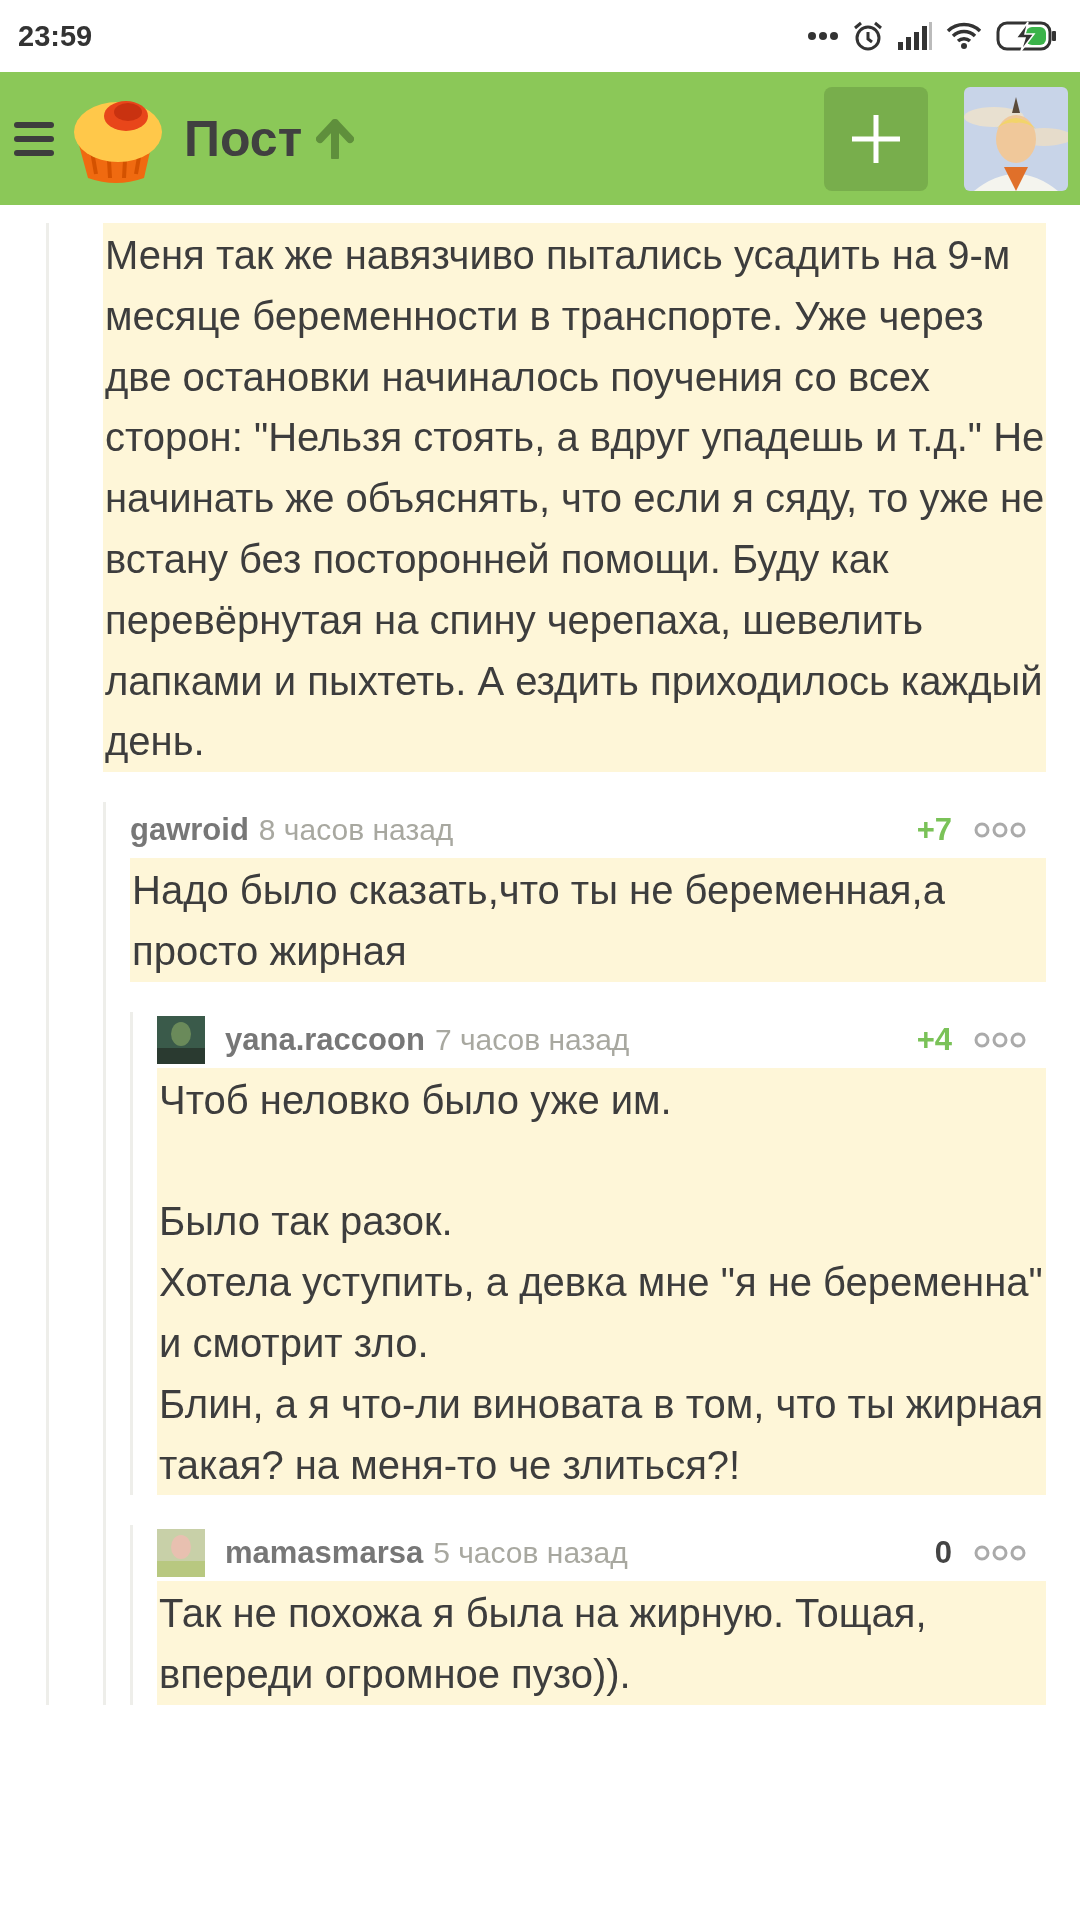 This screenshot has height=1920, width=1080. Describe the element at coordinates (868, 36) in the screenshot. I see `alarm-icon` at that location.